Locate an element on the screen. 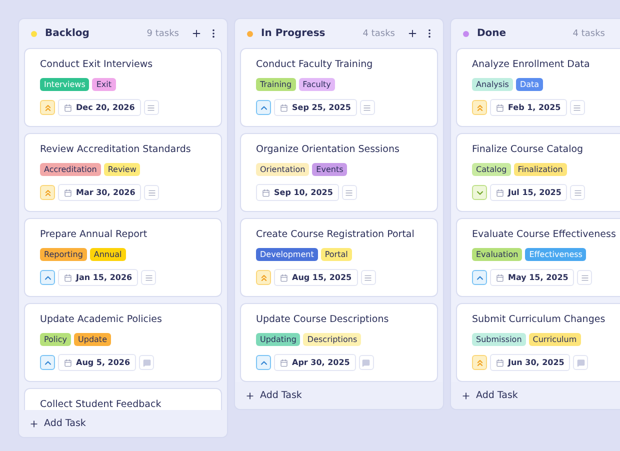 This screenshot has width=620, height=451. tag: Development is located at coordinates (287, 254).